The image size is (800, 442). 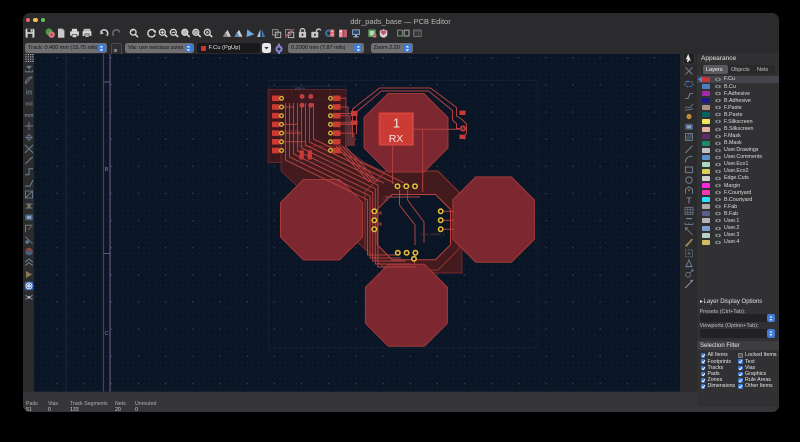 What do you see at coordinates (432, 235) in the screenshot?
I see `svg-text: Cam_DDR3_1` at bounding box center [432, 235].